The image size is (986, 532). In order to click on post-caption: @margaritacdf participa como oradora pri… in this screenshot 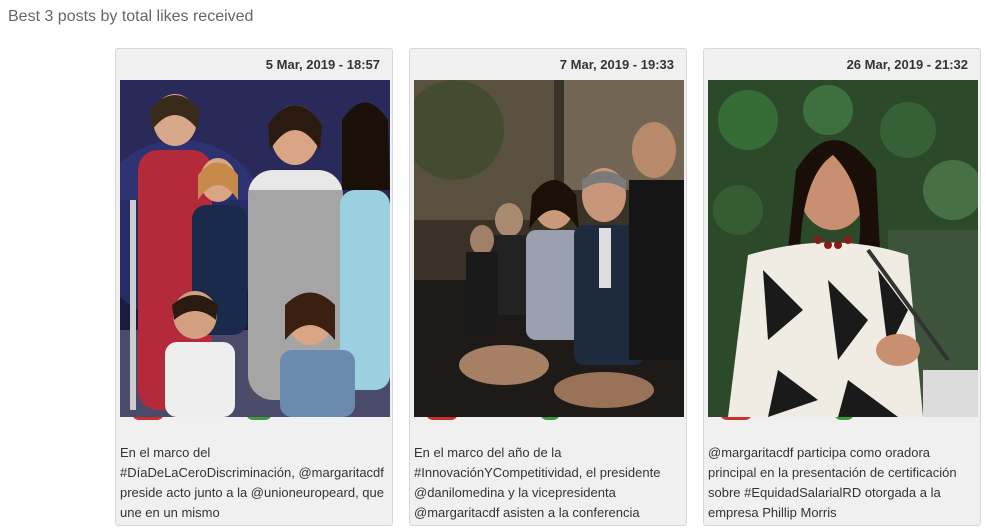, I will do `click(832, 482)`.